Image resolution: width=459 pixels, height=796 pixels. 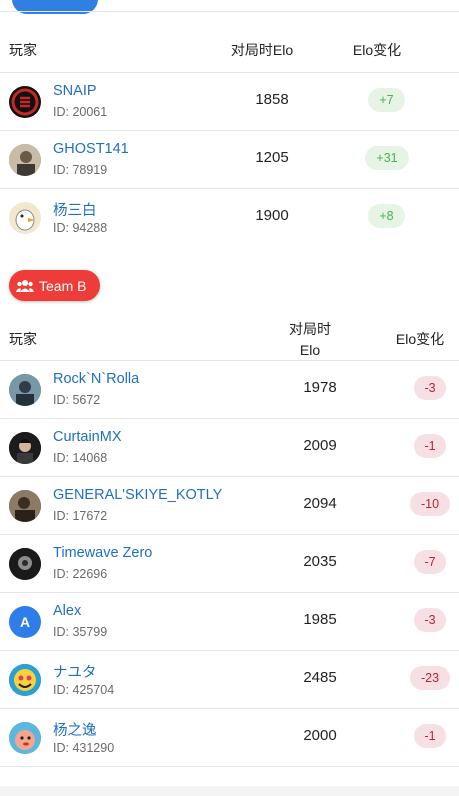 I want to click on player-elo: 1900, so click(x=272, y=215).